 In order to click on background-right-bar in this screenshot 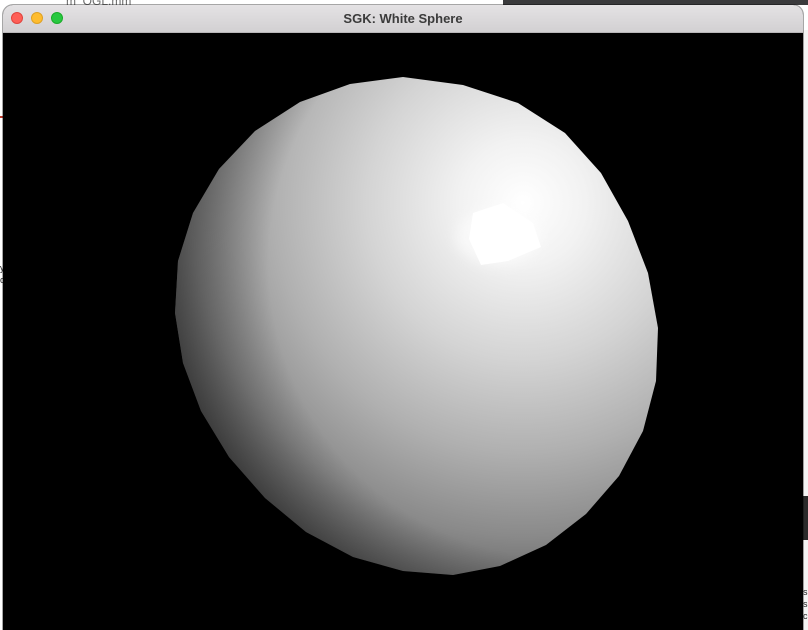, I will do `click(805, 518)`.